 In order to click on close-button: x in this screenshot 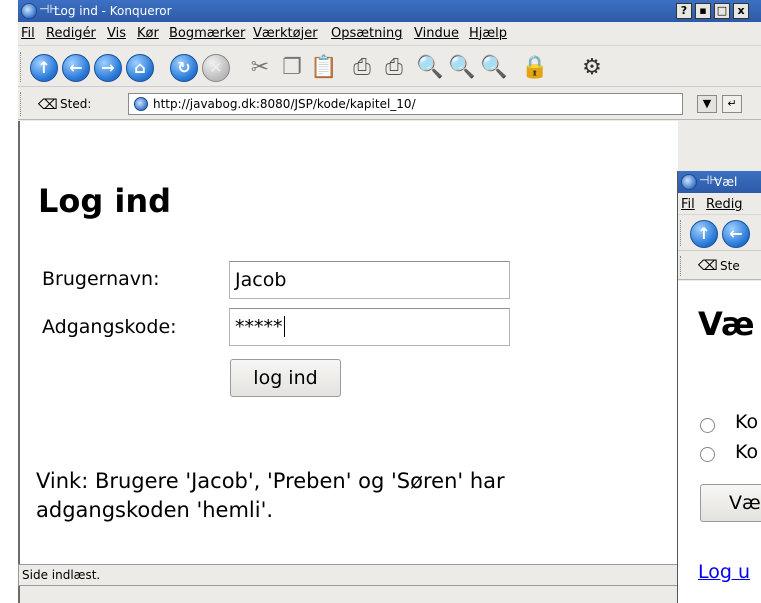, I will do `click(741, 11)`.